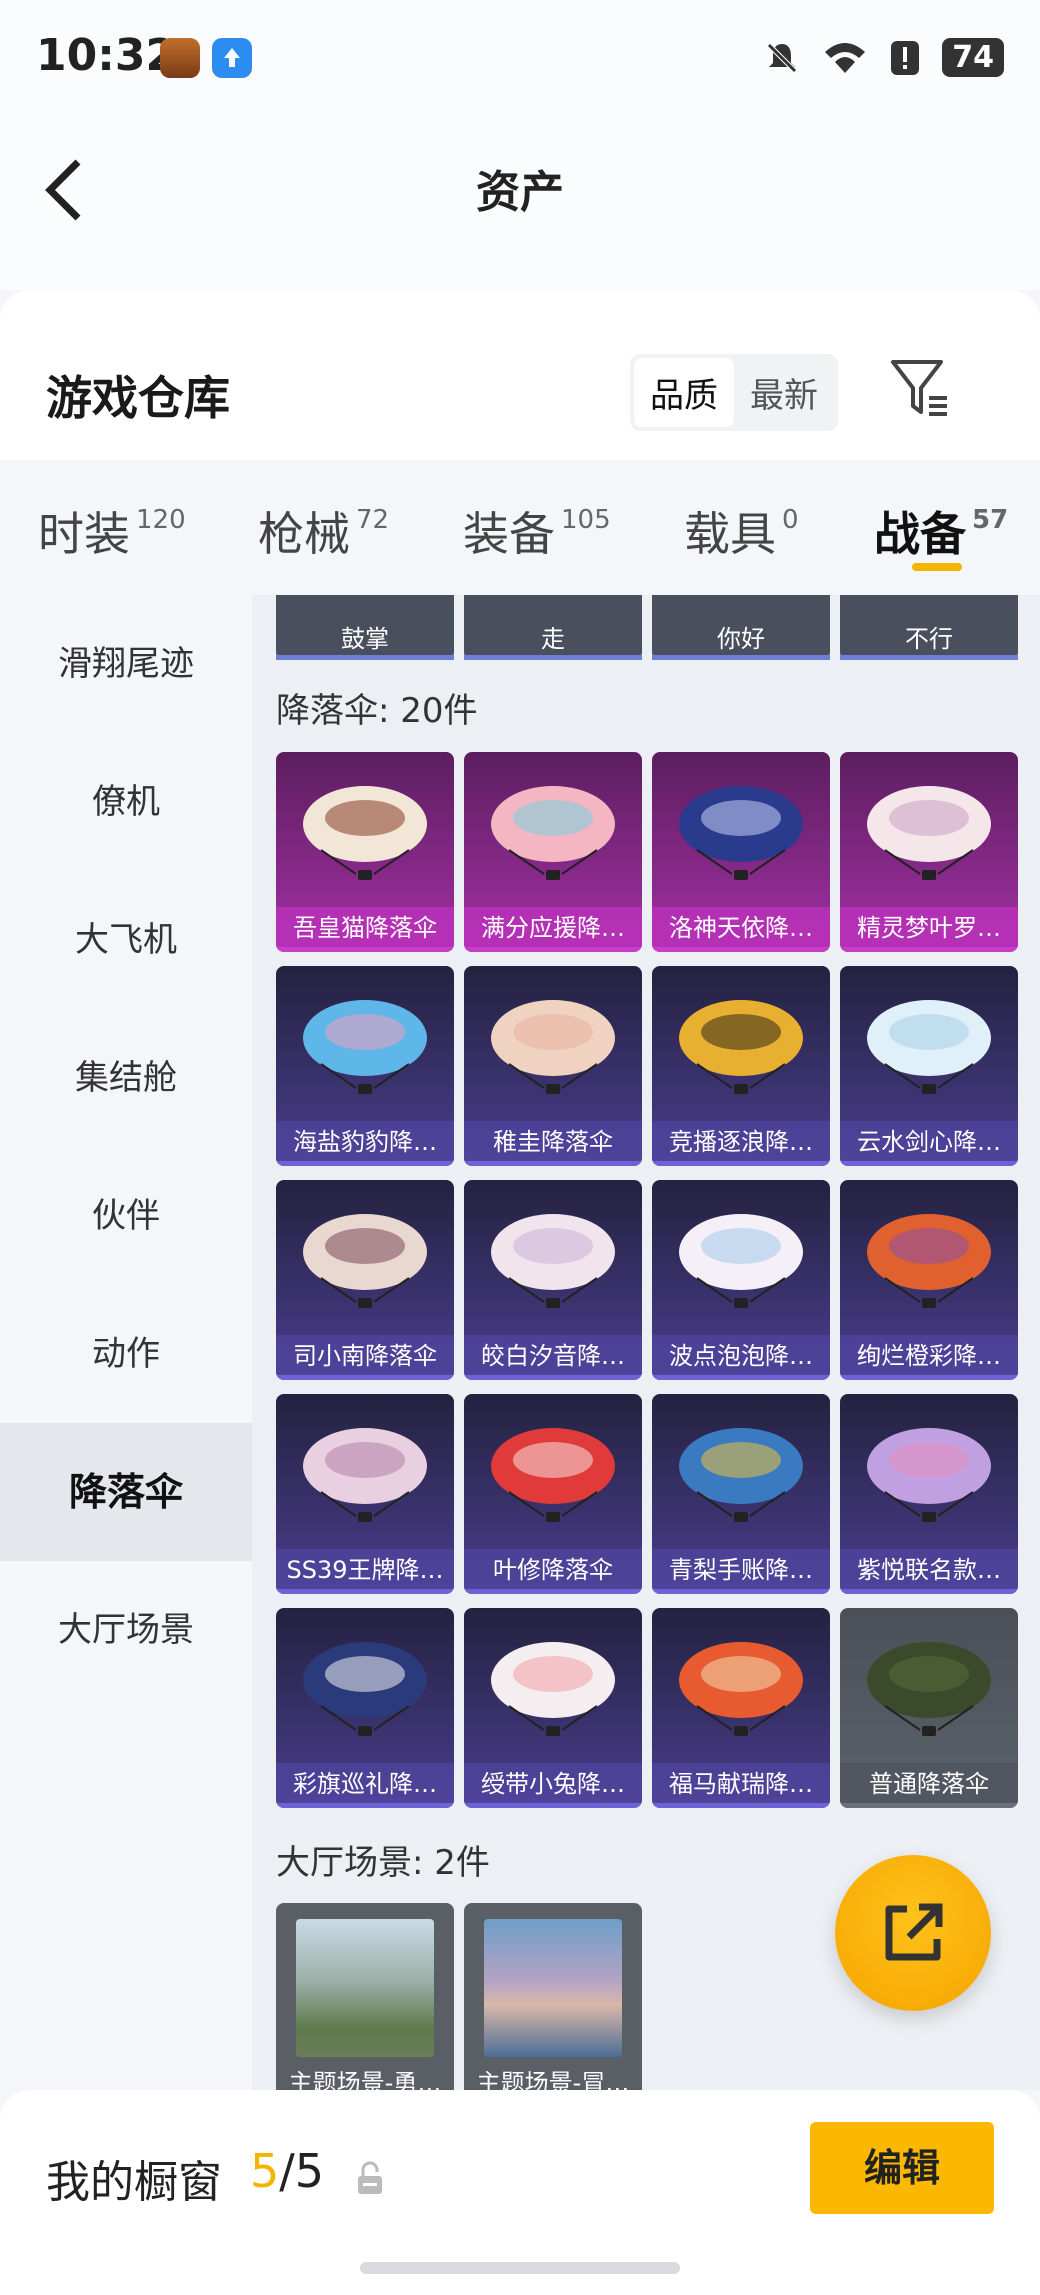 The image size is (1040, 2295). What do you see at coordinates (684, 392) in the screenshot?
I see `sort-quality-button: 品质` at bounding box center [684, 392].